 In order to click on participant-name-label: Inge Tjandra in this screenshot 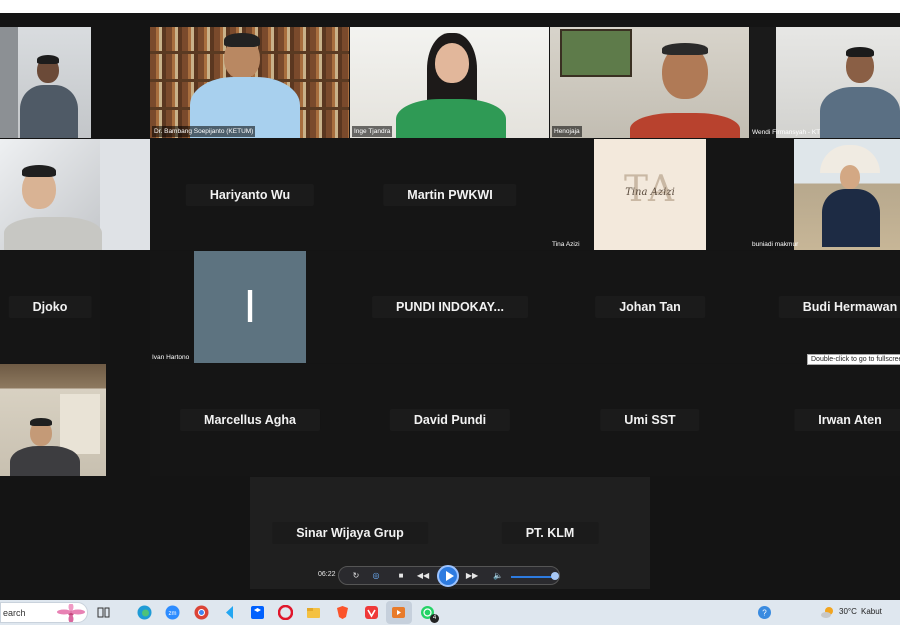, I will do `click(372, 131)`.